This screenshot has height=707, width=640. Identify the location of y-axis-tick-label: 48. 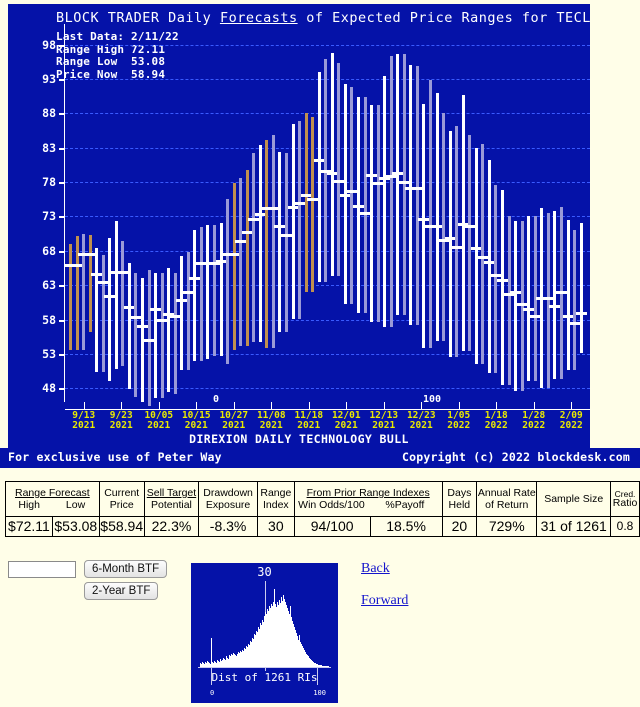
(49, 388).